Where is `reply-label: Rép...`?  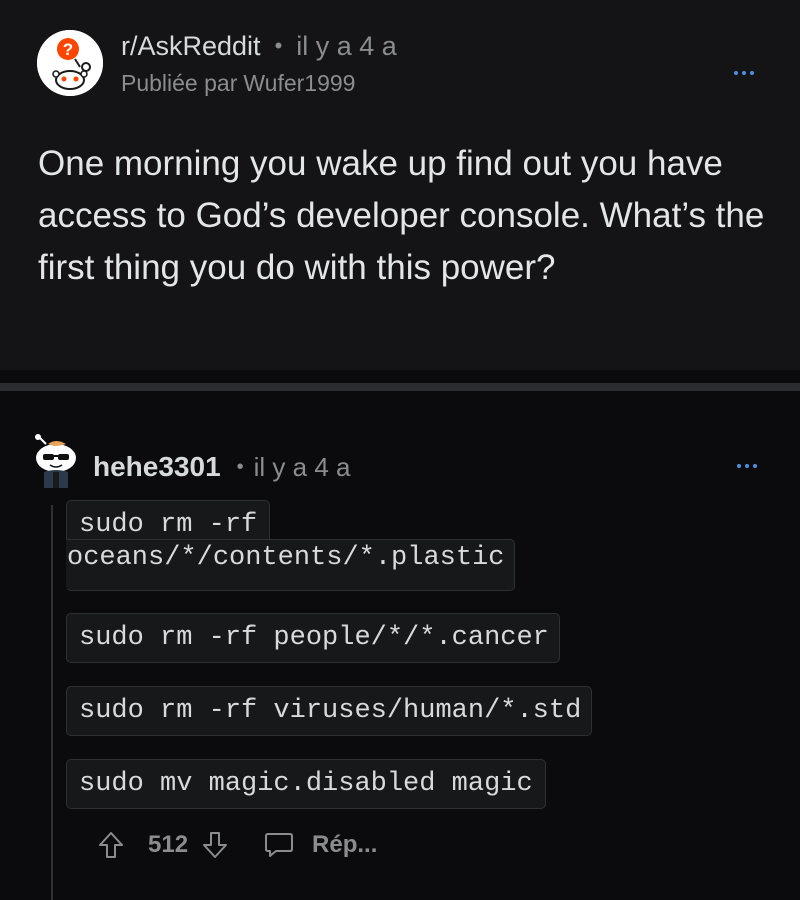
reply-label: Rép... is located at coordinates (345, 844).